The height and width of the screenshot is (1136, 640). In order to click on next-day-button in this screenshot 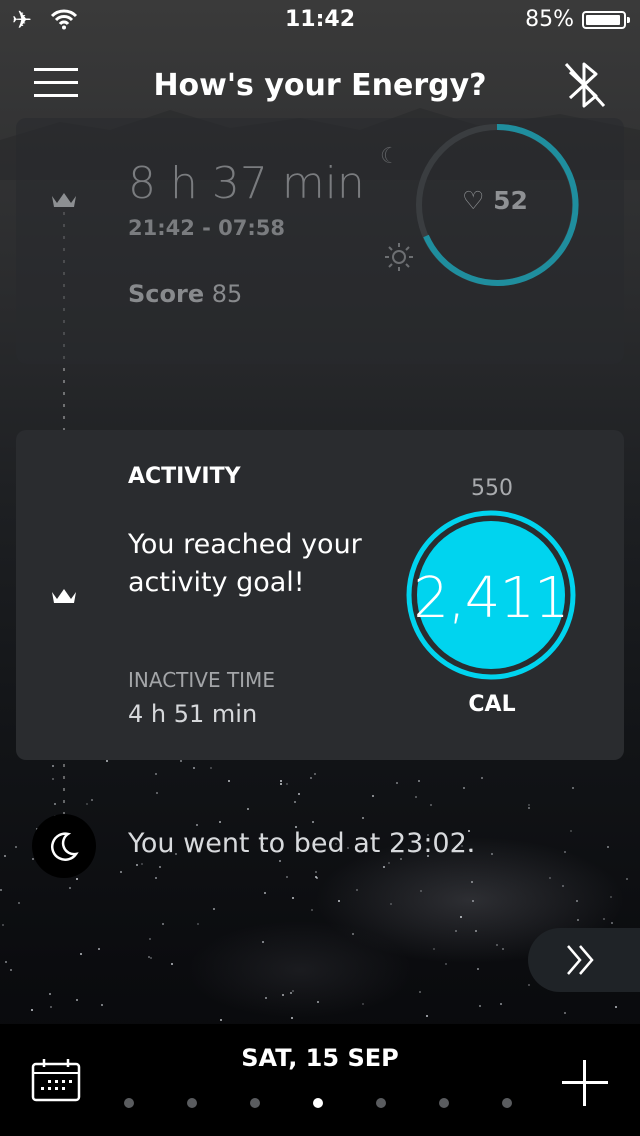, I will do `click(584, 960)`.